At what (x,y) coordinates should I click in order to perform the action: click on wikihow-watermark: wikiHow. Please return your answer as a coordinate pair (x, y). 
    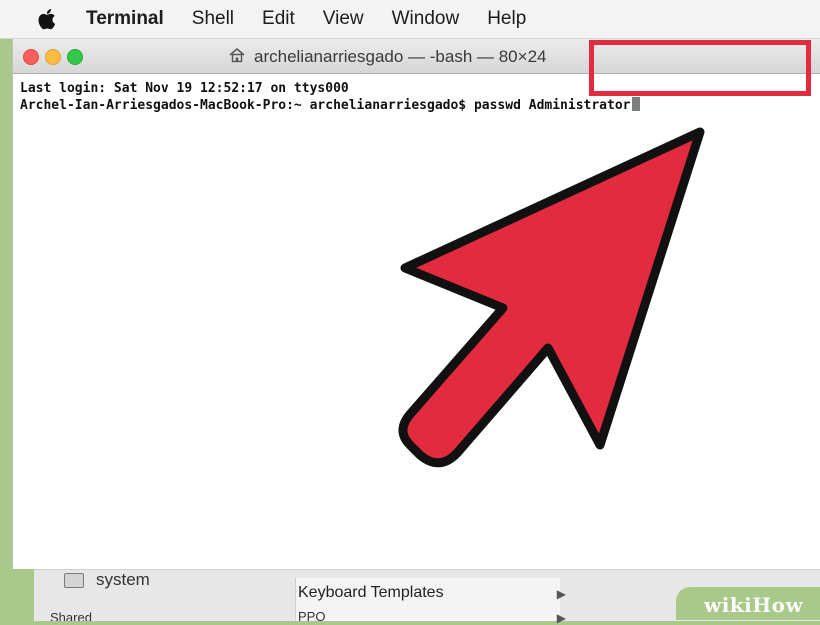
    Looking at the image, I should click on (748, 603).